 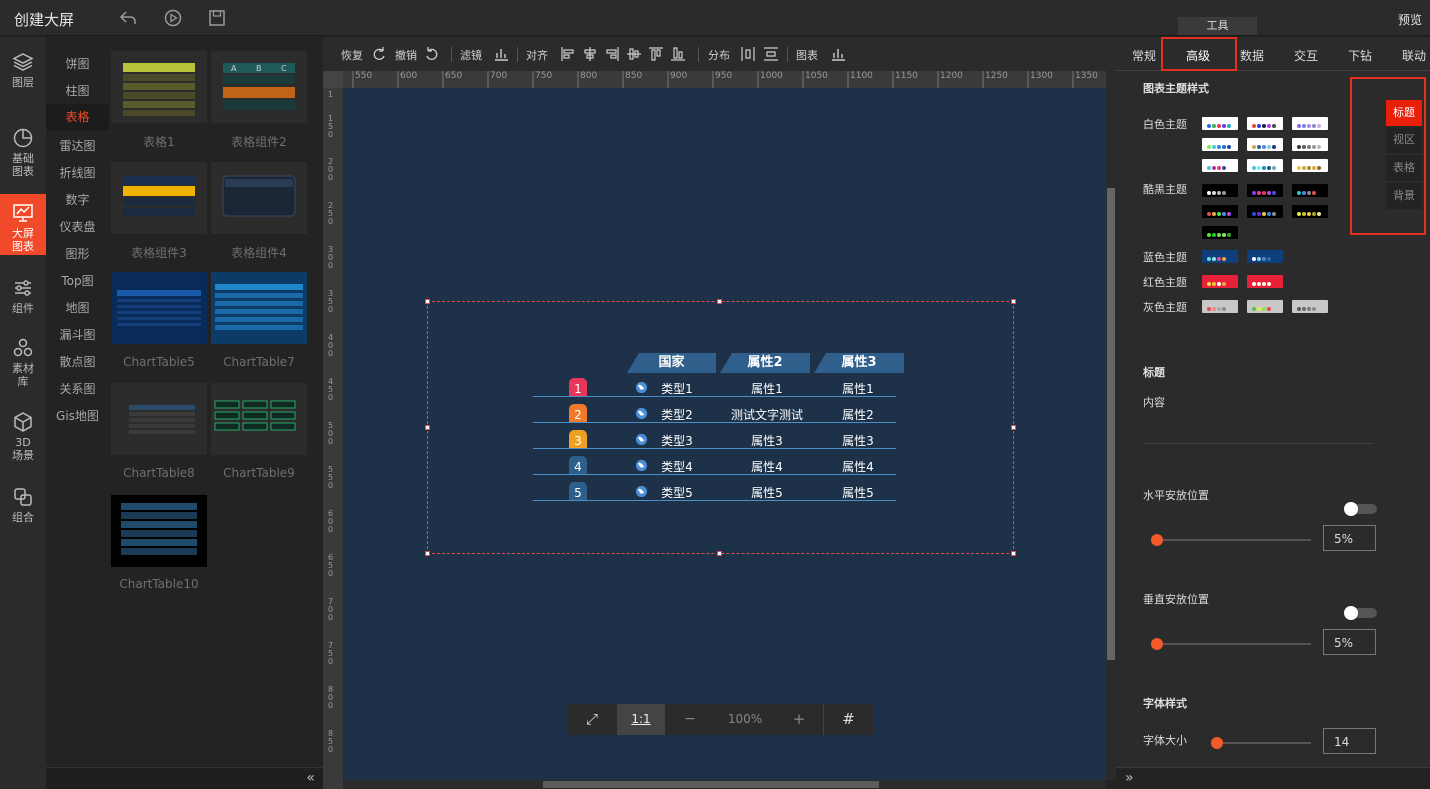 I want to click on tab-interaction: 交互, so click(x=1306, y=55).